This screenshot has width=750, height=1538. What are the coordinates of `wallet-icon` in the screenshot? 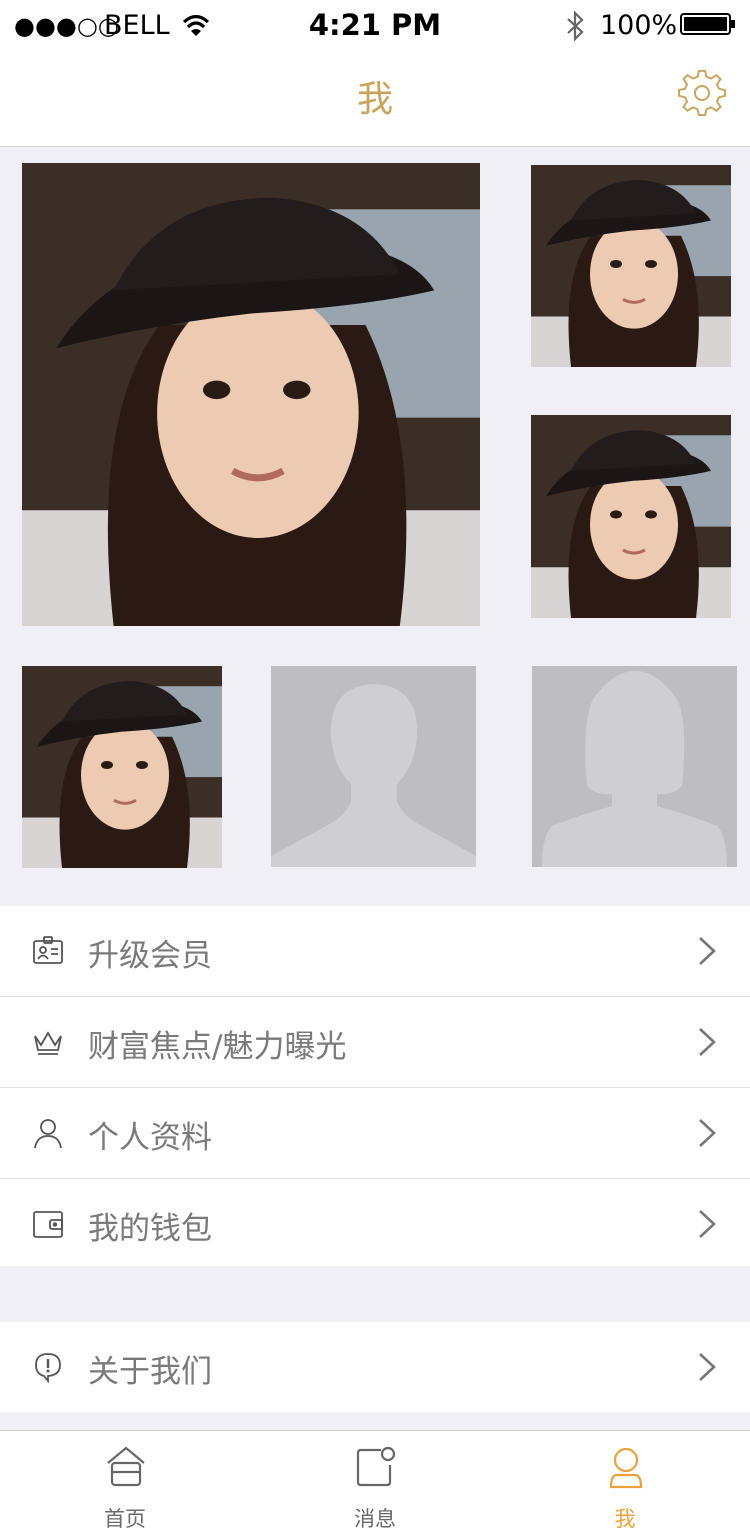 It's located at (48, 1224).